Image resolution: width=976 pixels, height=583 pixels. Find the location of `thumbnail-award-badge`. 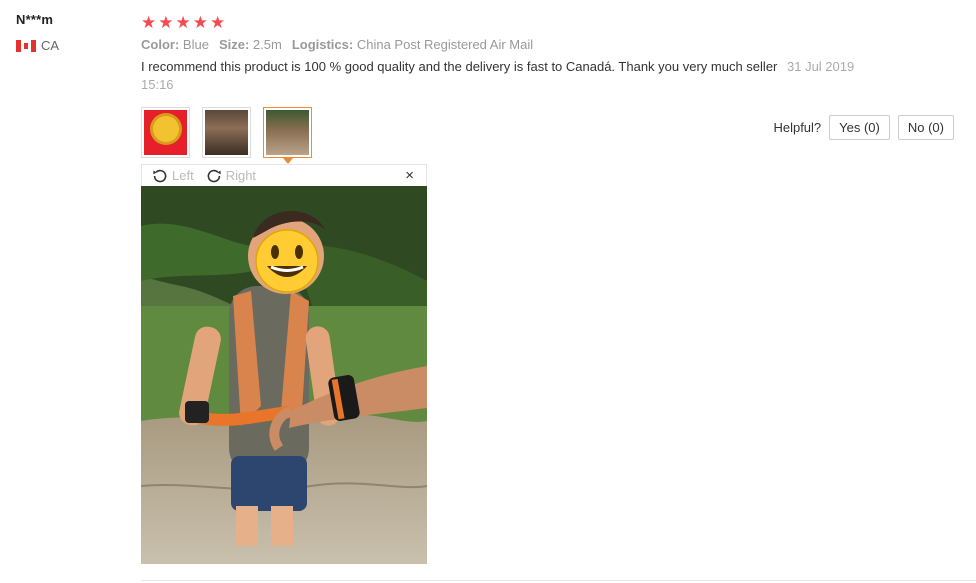

thumbnail-award-badge is located at coordinates (165, 132).